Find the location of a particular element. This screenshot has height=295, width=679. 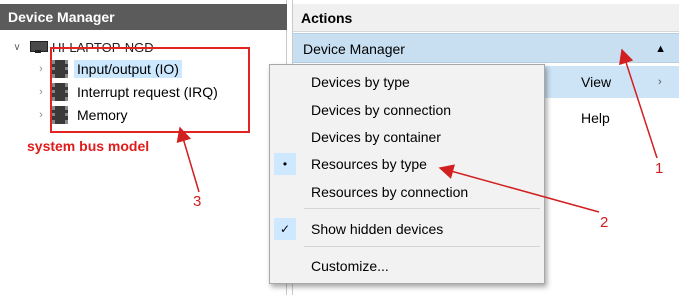

annotation-number-3: 3 is located at coordinates (197, 201).